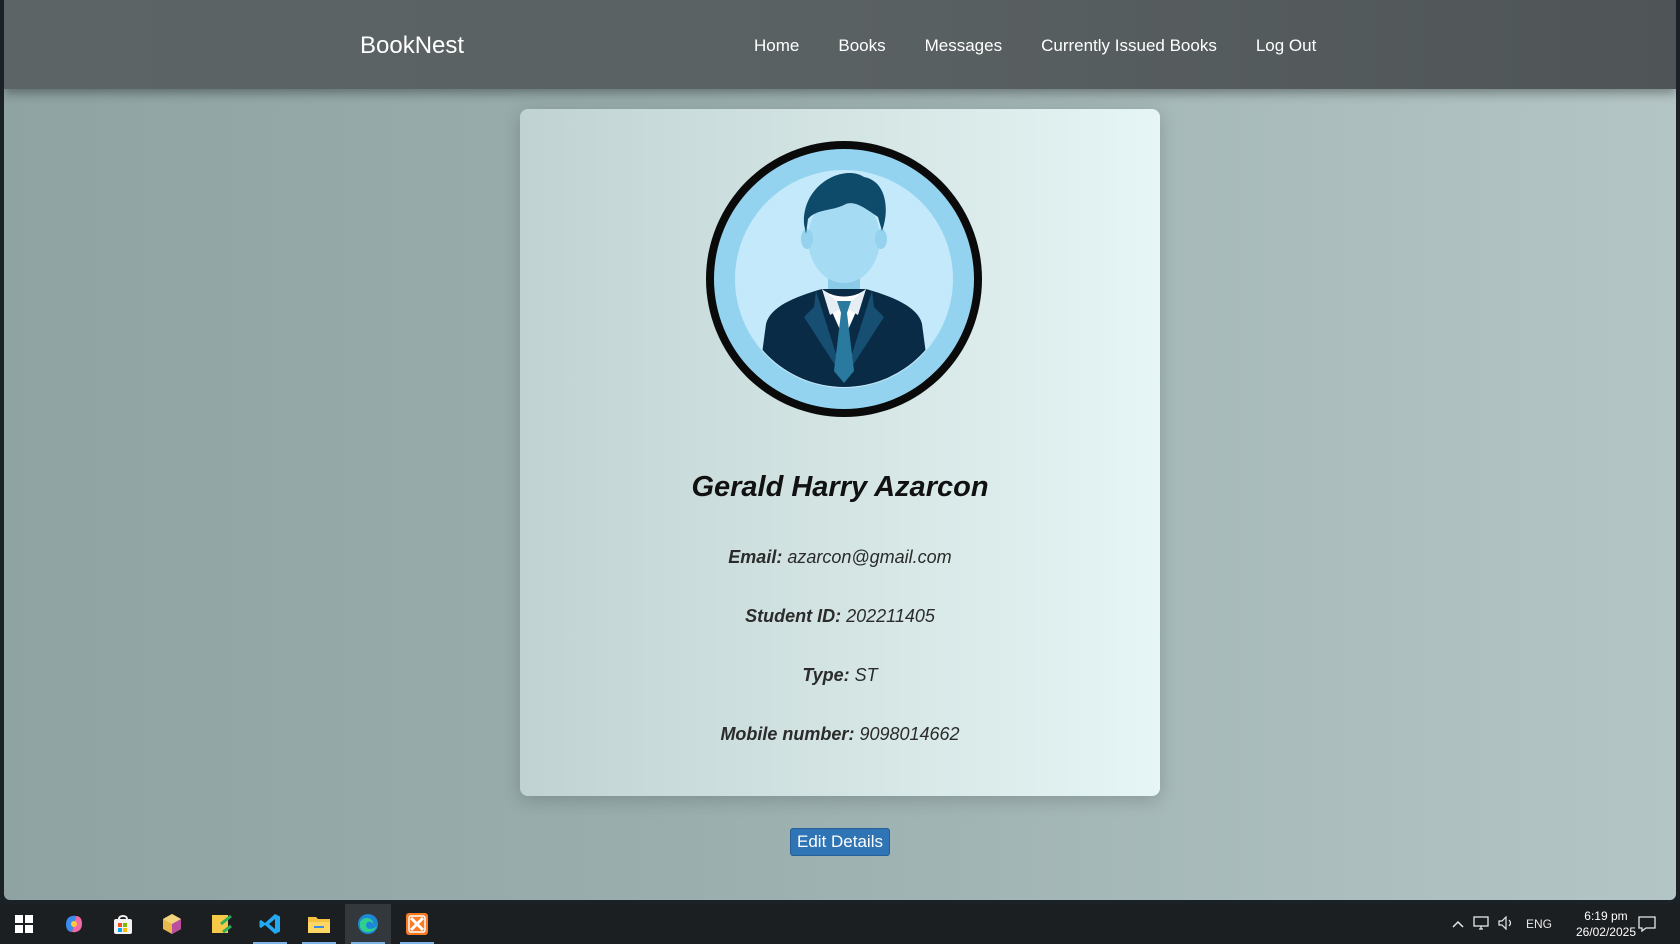 The width and height of the screenshot is (1680, 944). Describe the element at coordinates (417, 924) in the screenshot. I see `xampp-icon` at that location.